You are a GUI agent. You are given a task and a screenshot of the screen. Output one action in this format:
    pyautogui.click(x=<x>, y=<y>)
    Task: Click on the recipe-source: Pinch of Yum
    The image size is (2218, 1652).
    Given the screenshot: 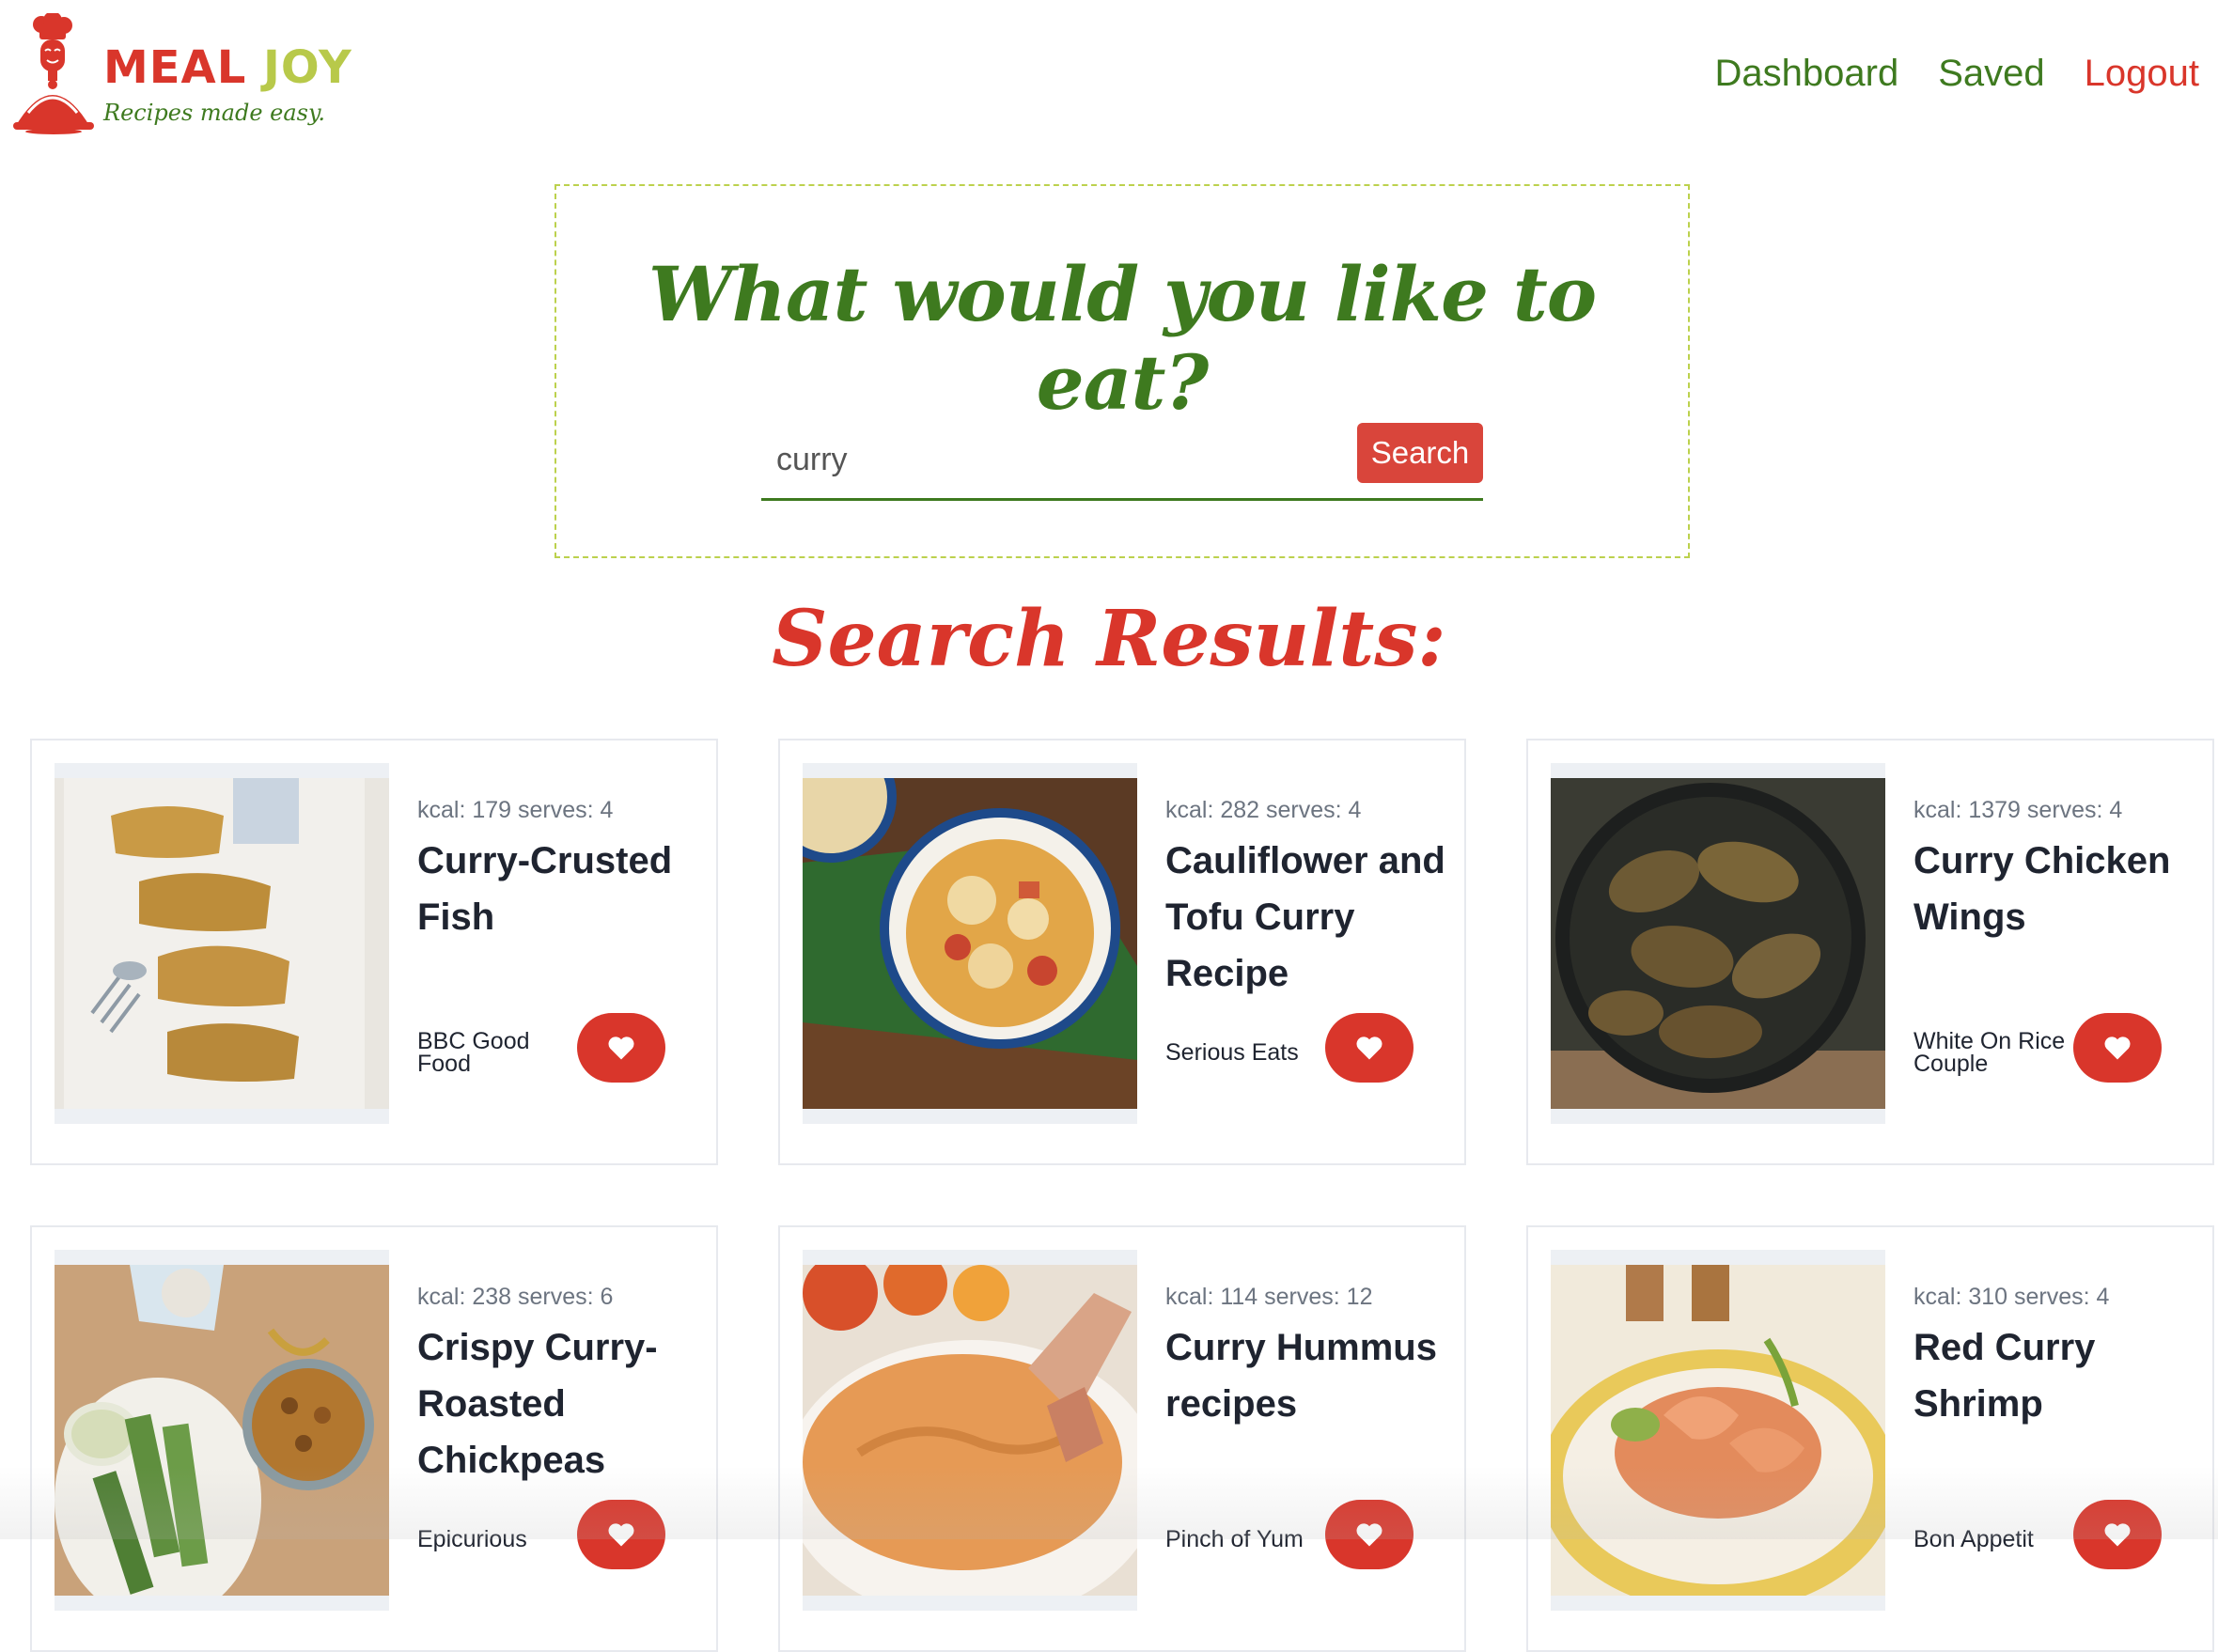 What is the action you would take?
    pyautogui.click(x=1235, y=1539)
    